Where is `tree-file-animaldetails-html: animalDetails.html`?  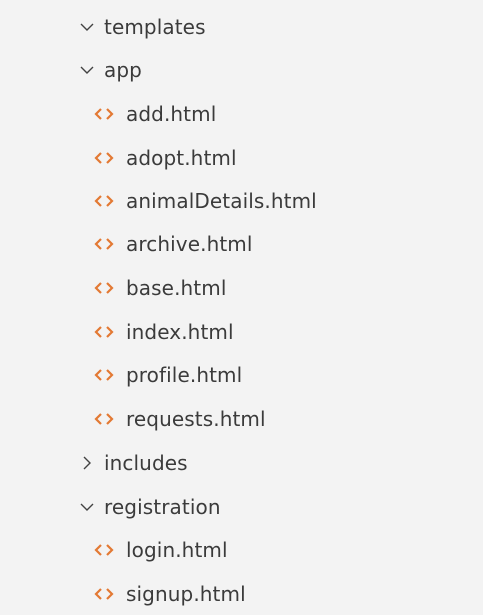 tree-file-animaldetails-html: animalDetails.html is located at coordinates (241, 200).